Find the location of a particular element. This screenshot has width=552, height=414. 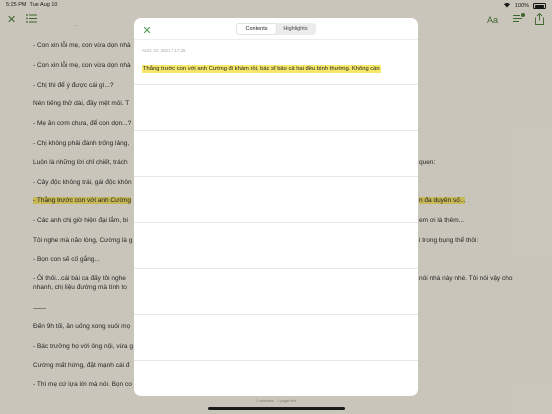

time-left: 2 minutes is located at coordinates (265, 400).